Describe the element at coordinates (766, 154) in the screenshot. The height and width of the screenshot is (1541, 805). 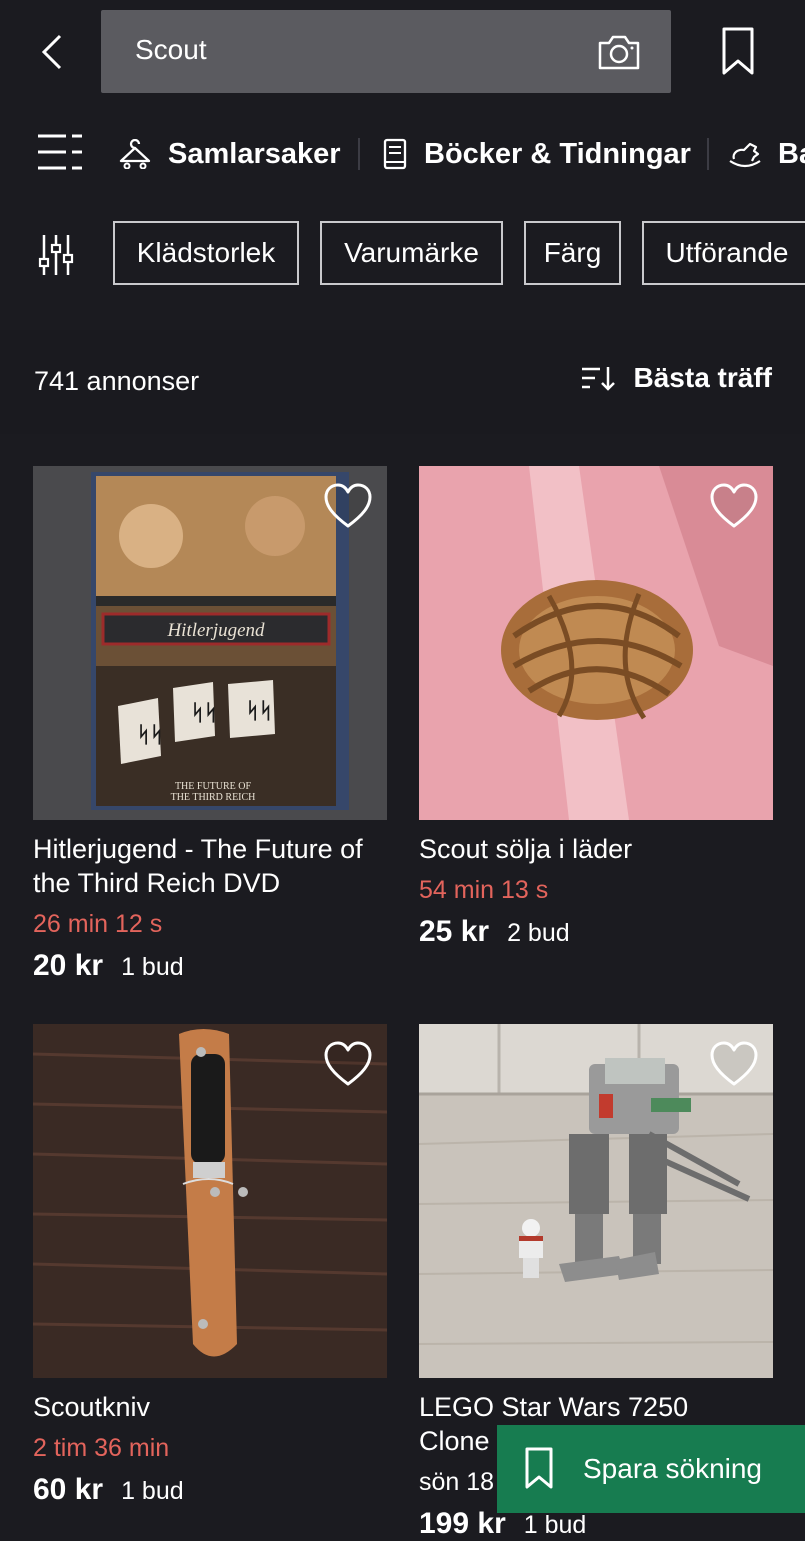
I see `category-barn: Ba` at that location.